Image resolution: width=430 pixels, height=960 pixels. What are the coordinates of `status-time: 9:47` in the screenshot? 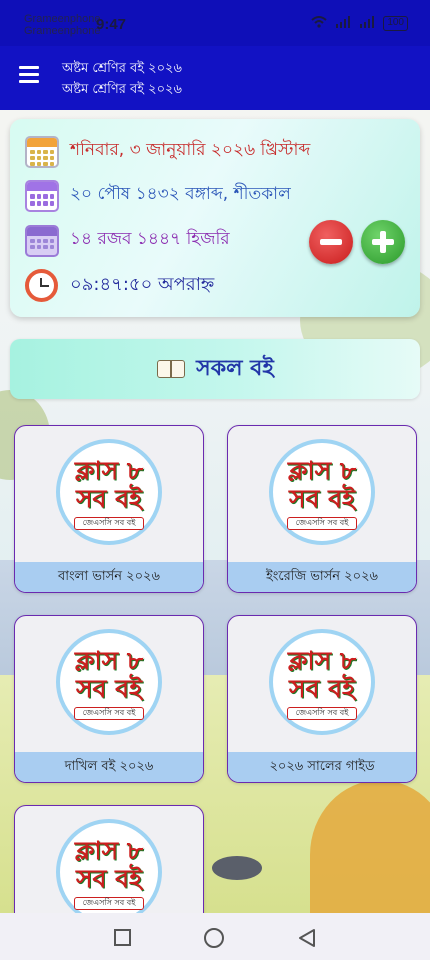 It's located at (111, 24).